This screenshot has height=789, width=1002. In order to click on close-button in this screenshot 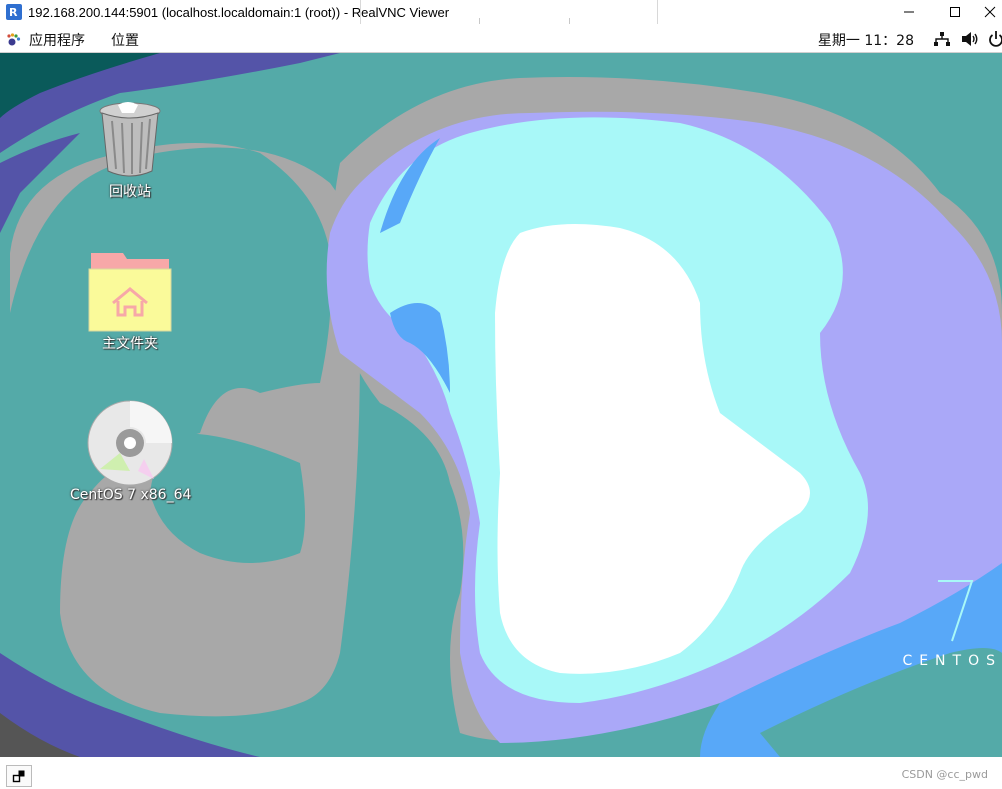, I will do `click(990, 12)`.